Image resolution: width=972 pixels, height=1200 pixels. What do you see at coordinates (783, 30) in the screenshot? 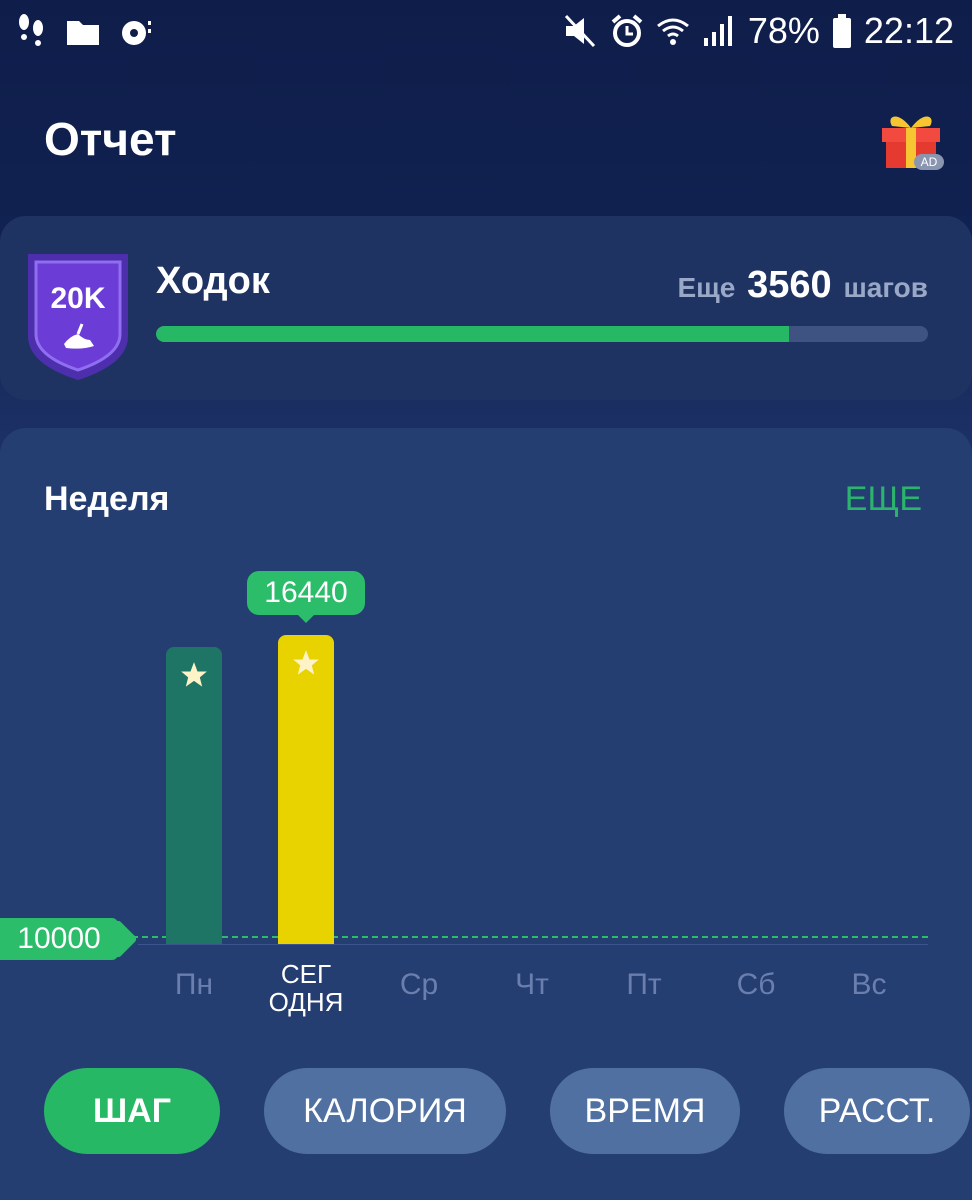
I see `battery-percent: 78%` at bounding box center [783, 30].